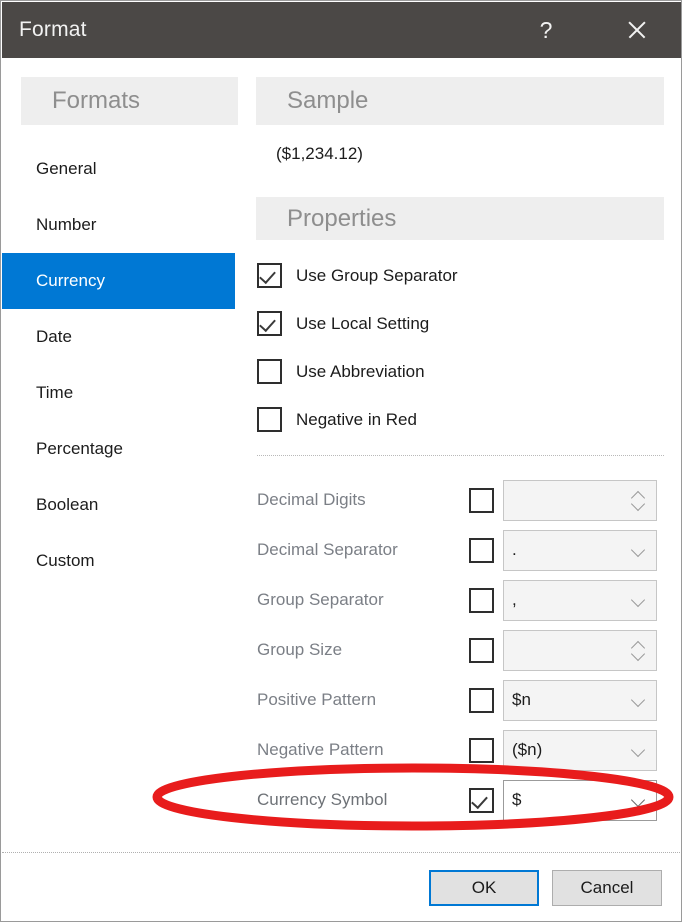 The height and width of the screenshot is (922, 682). I want to click on checkbox-row-use-group-separator: Use Group Separator, so click(357, 275).